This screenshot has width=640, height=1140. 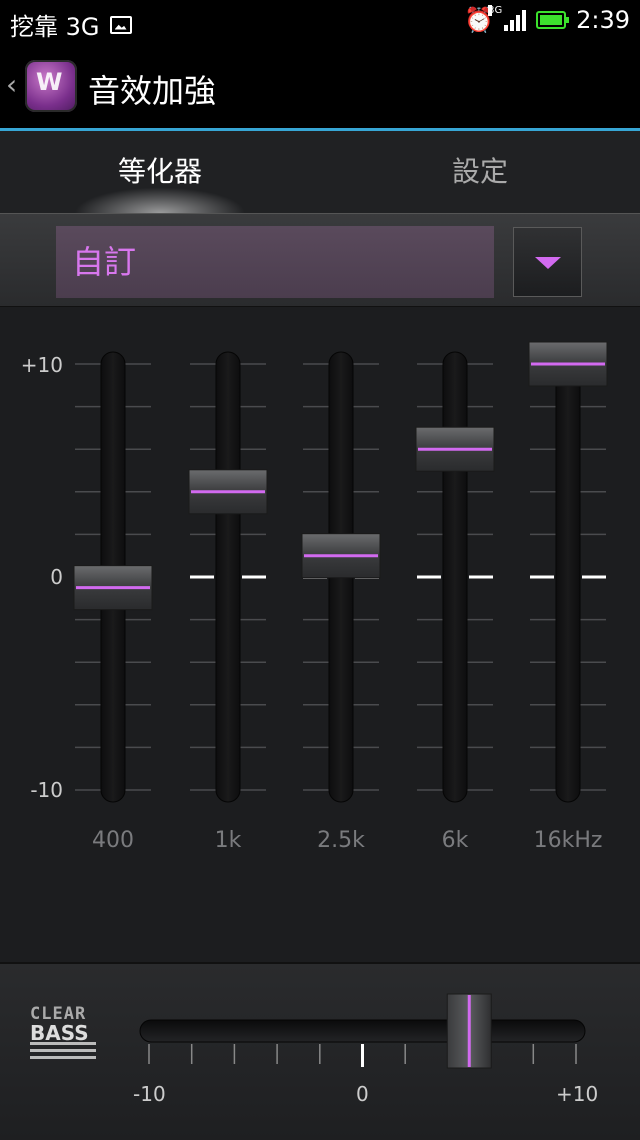 I want to click on carrier-label: 挖靠 3G, so click(x=55, y=27).